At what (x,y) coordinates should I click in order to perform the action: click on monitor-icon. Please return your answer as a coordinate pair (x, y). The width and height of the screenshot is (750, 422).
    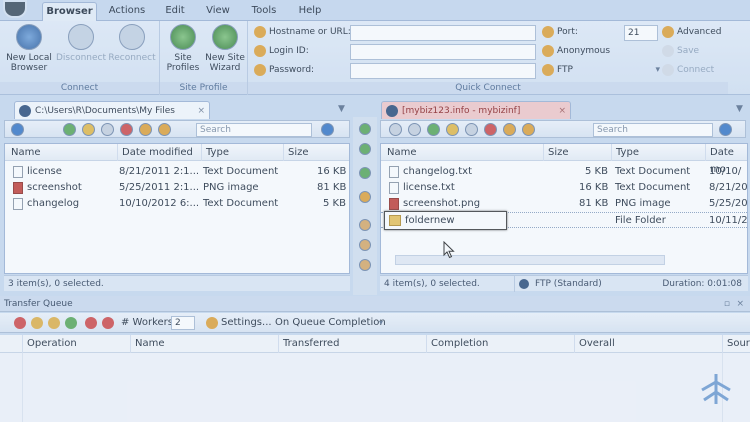
    Looking at the image, I should click on (29, 37).